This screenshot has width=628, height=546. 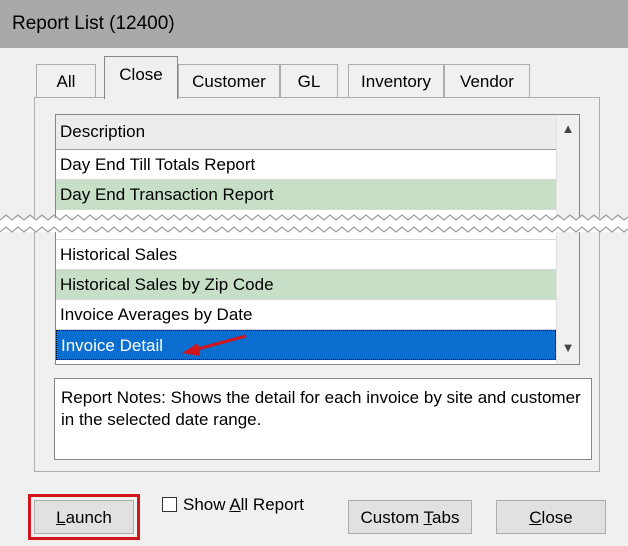 What do you see at coordinates (88, 517) in the screenshot?
I see `launch-label-post: aunch` at bounding box center [88, 517].